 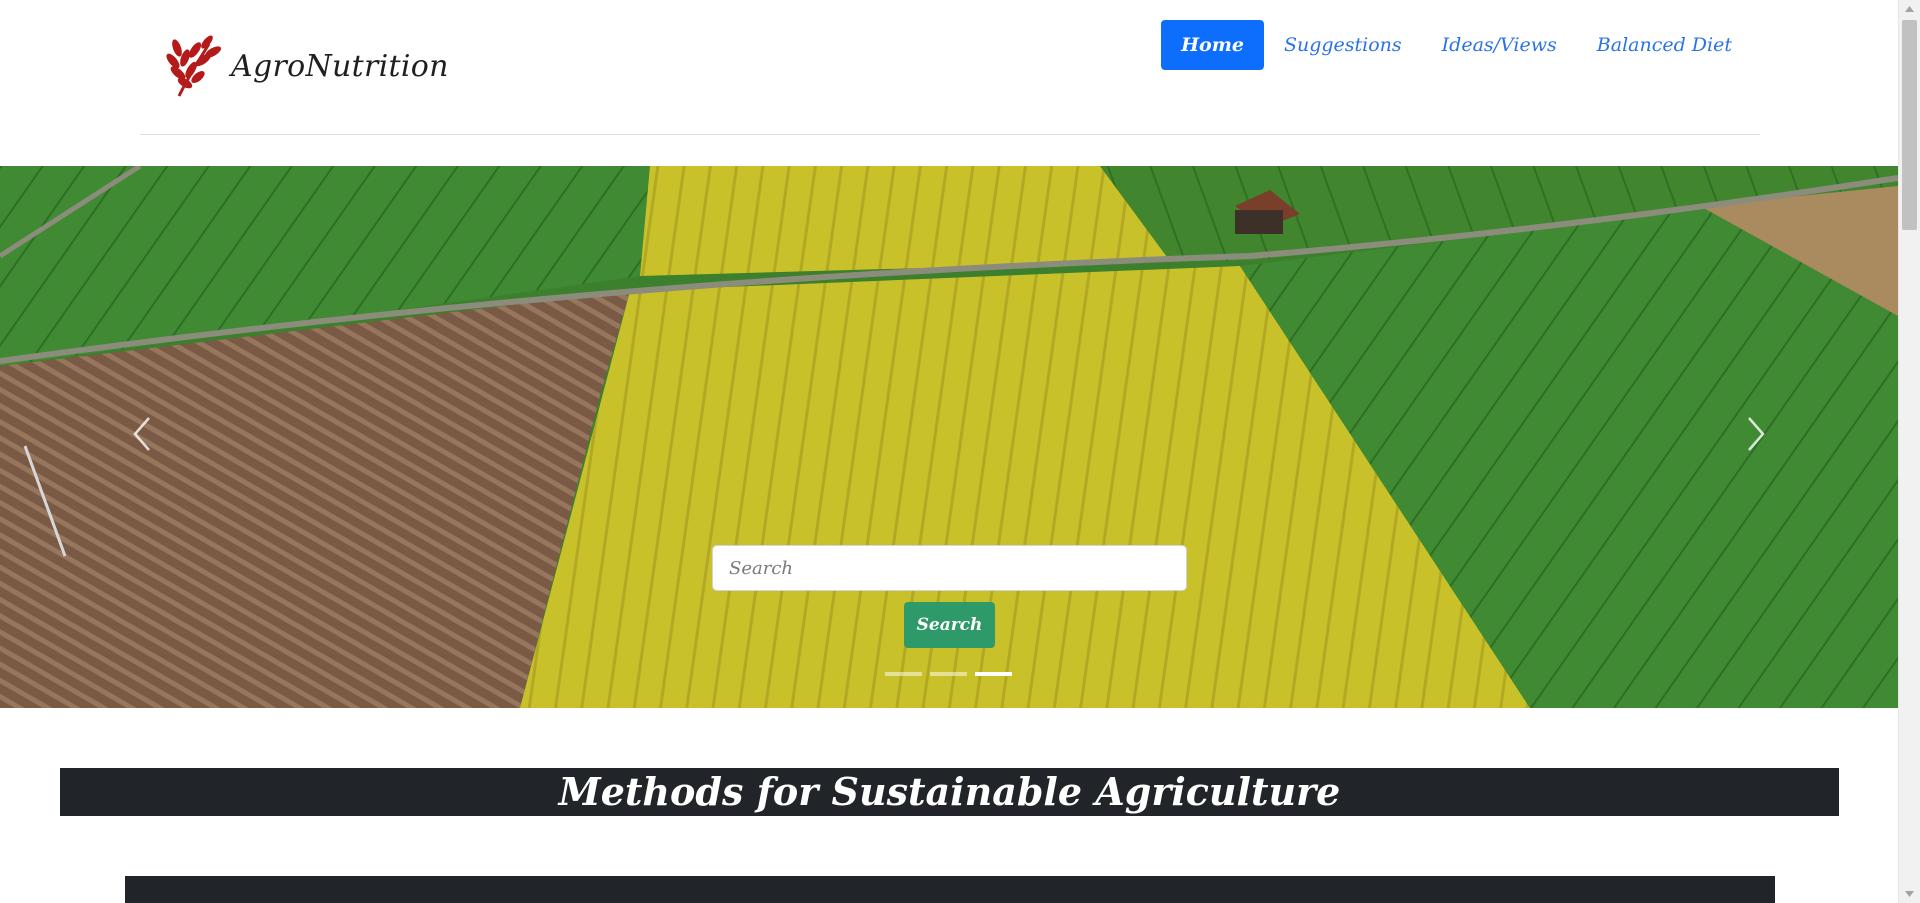 I want to click on scroll-up-arrow-icon, so click(x=1909, y=9).